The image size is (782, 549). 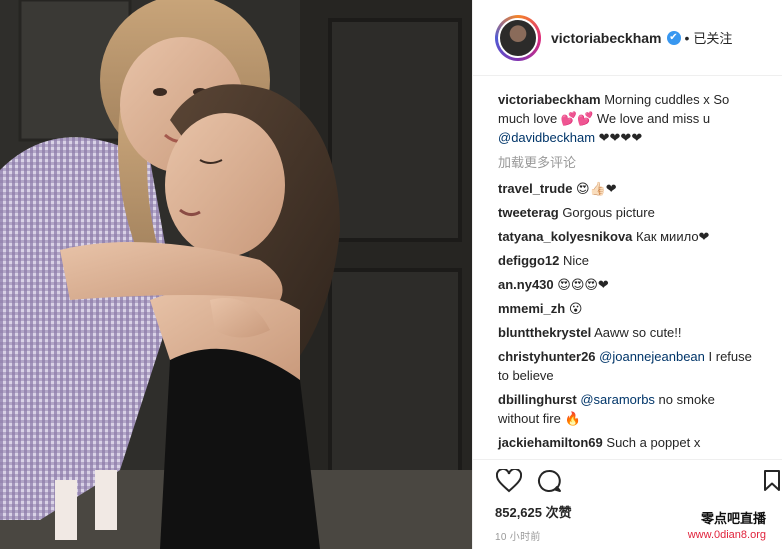 I want to click on comment-username: mmemi_zh, so click(x=531, y=308).